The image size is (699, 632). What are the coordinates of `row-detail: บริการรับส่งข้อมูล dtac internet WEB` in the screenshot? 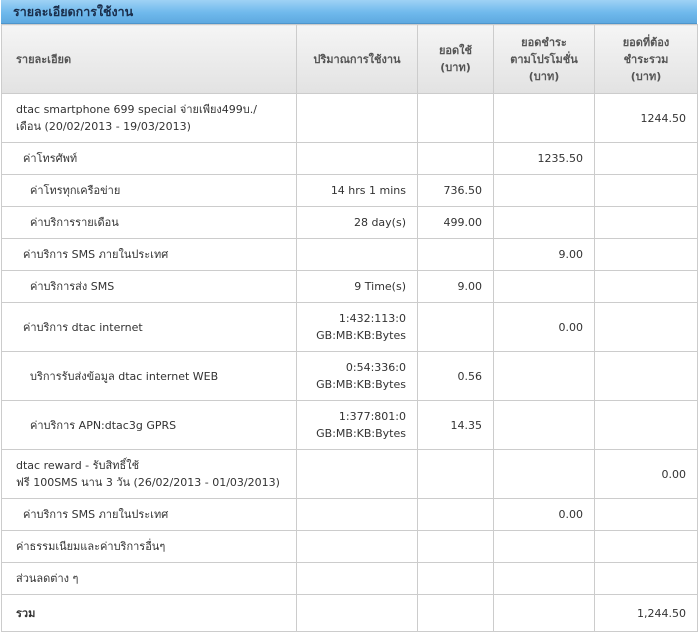 It's located at (149, 376).